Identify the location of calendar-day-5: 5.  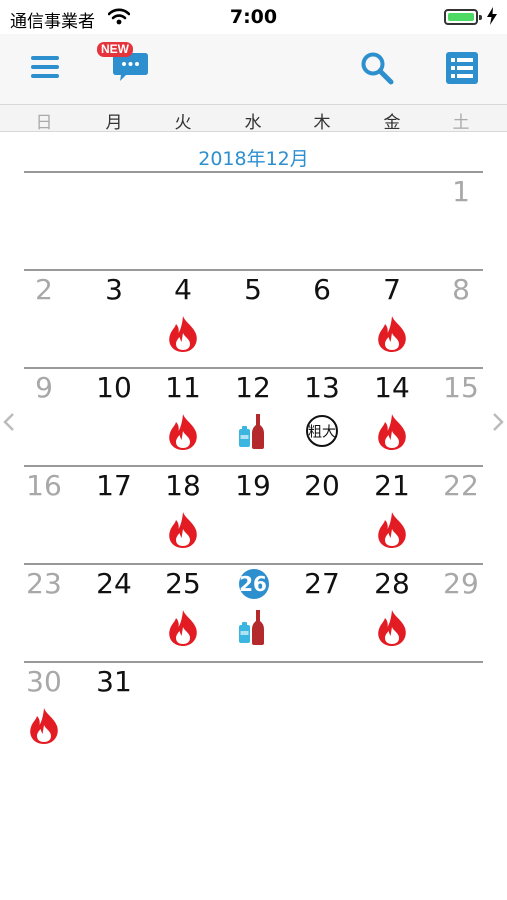
(253, 318).